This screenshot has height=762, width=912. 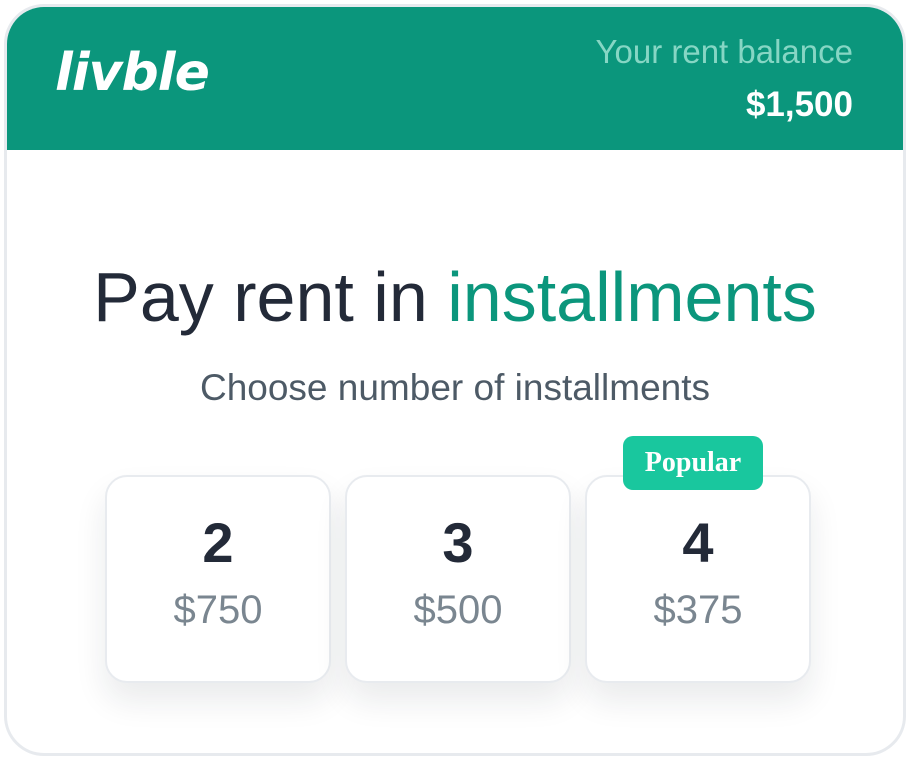 I want to click on installment-count: 2, so click(x=218, y=542).